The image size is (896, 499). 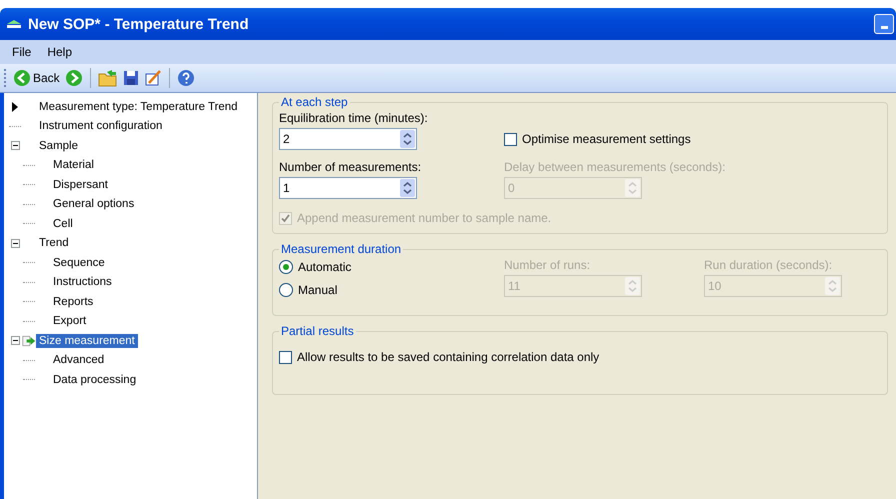 I want to click on tree-item: Export, so click(x=70, y=321).